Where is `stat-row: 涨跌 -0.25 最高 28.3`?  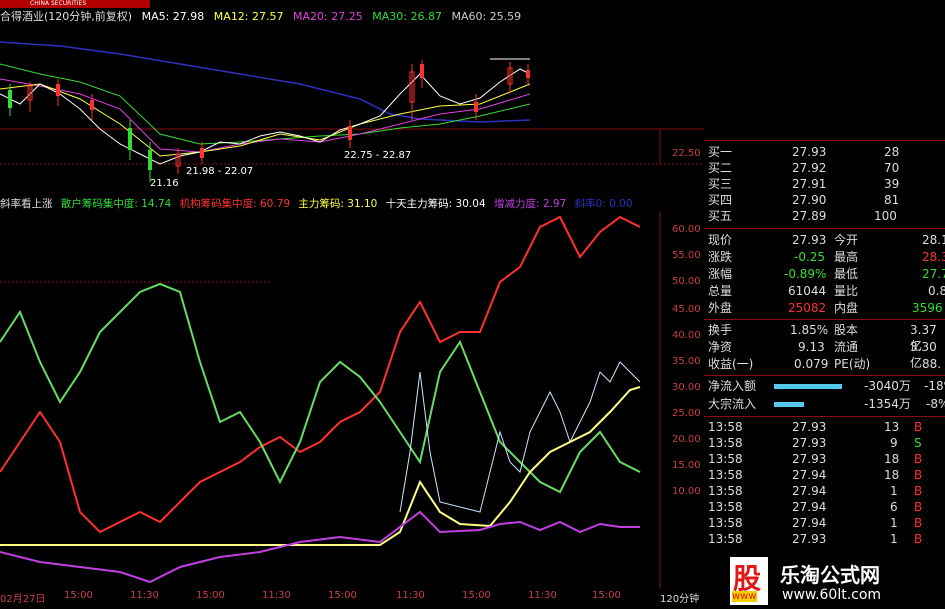
stat-row: 涨跌 -0.25 最高 28.3 is located at coordinates (826, 257).